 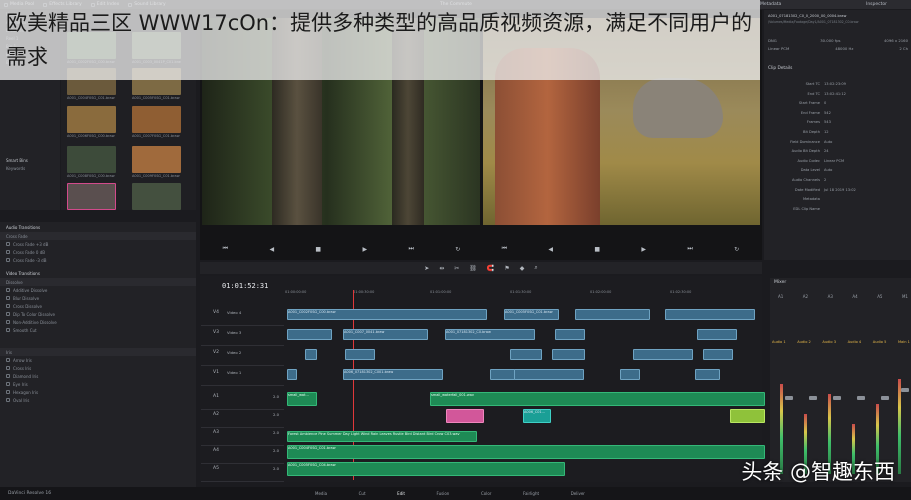 I want to click on effect-item: Smooth Cut, so click(x=98, y=330).